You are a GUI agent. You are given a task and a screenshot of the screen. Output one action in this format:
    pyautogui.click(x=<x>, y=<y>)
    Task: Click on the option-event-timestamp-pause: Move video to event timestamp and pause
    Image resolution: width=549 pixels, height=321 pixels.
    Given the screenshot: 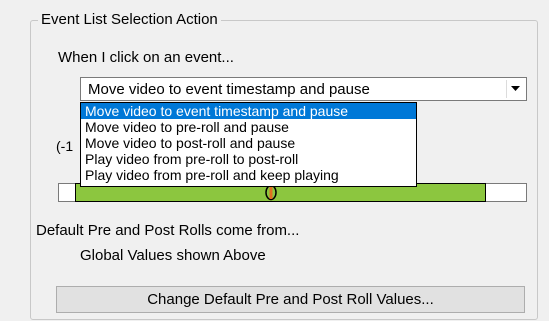 What is the action you would take?
    pyautogui.click(x=248, y=111)
    